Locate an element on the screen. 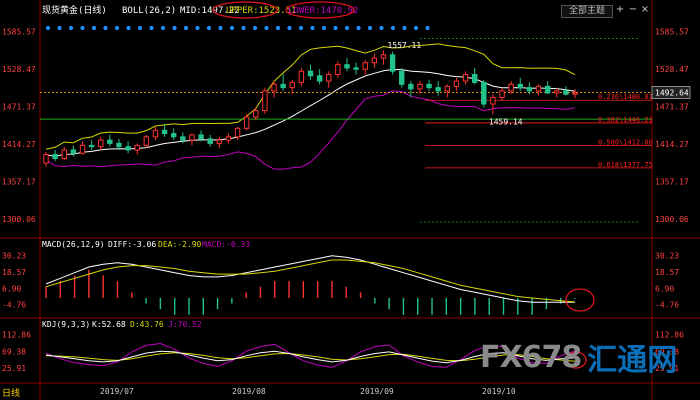  close-icon: × is located at coordinates (645, 10).